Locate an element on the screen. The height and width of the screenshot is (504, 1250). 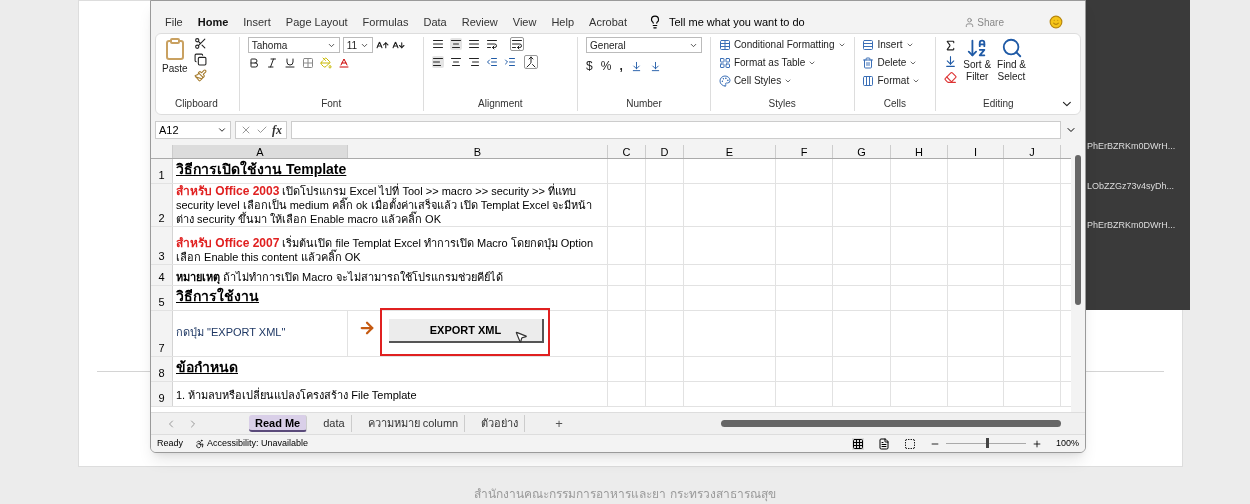
ribbon-group-label: Alignment is located at coordinates (500, 104).